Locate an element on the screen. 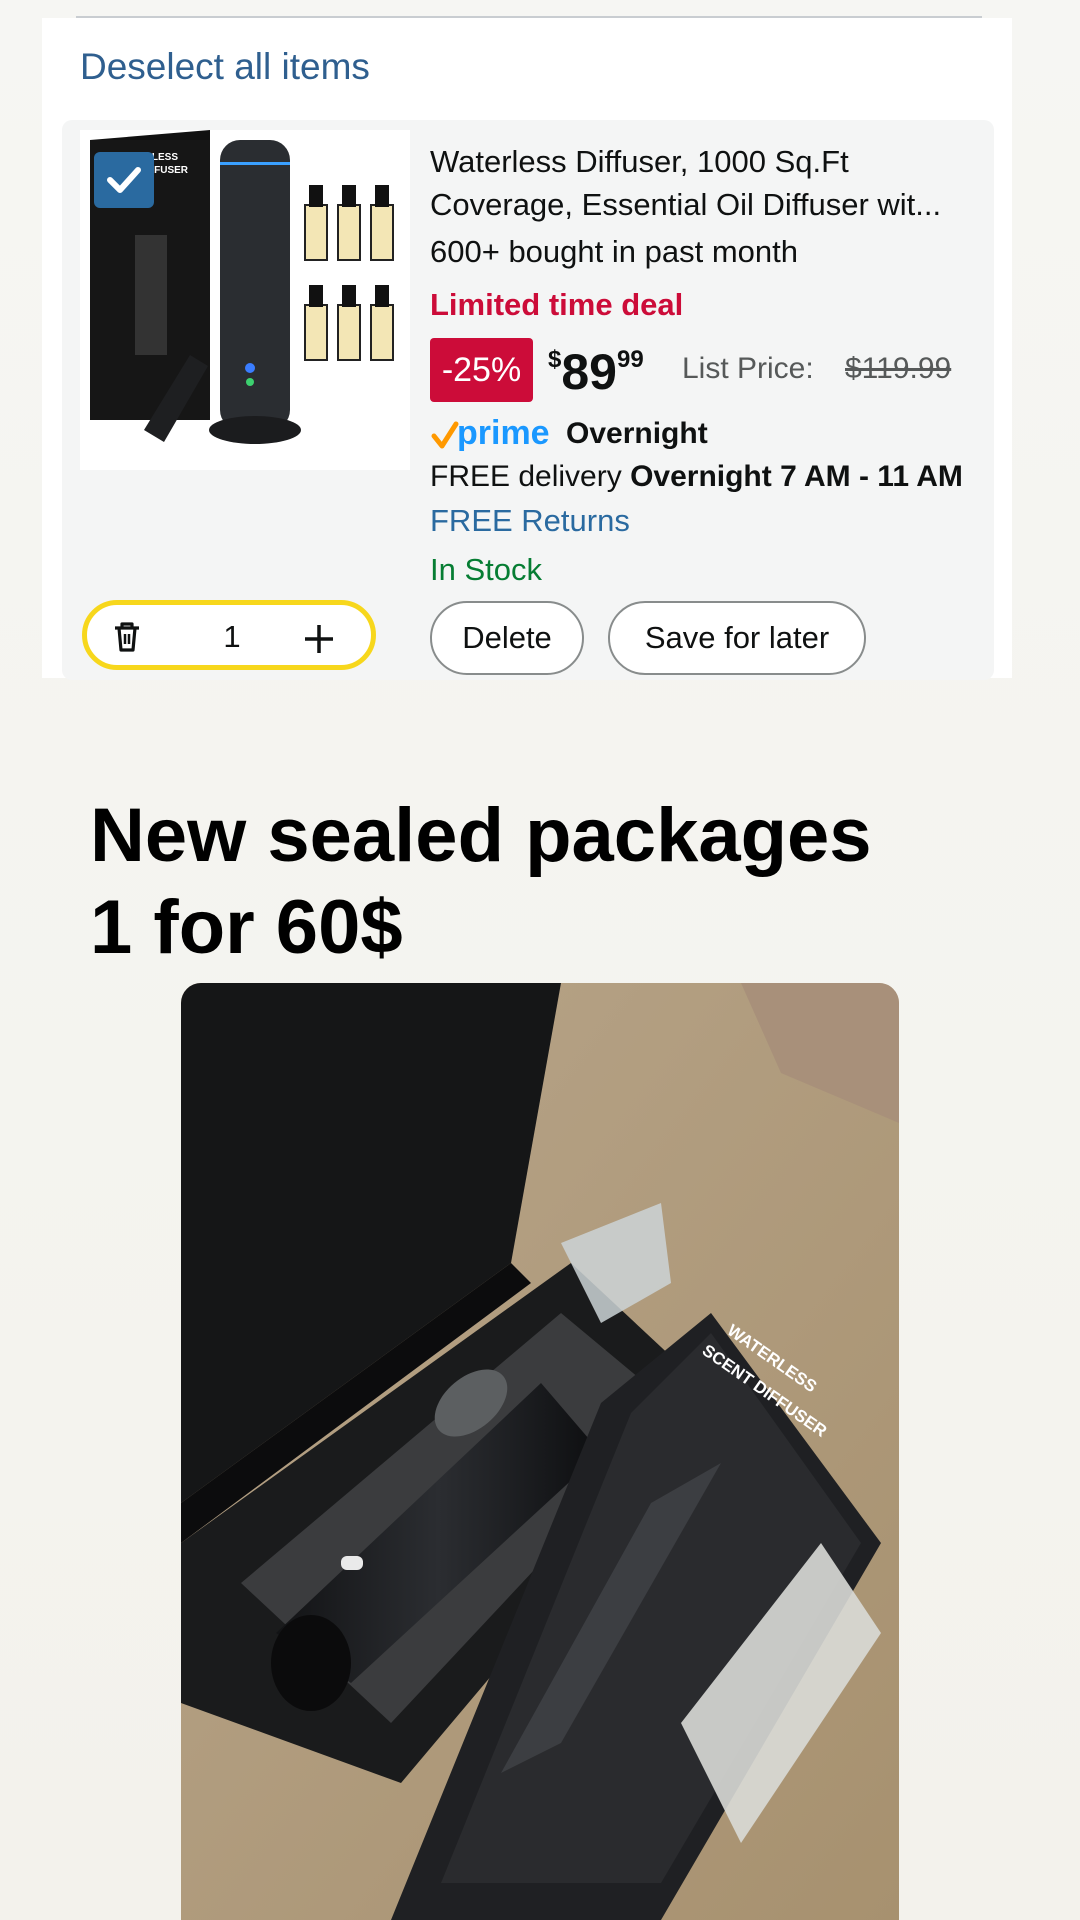 This screenshot has height=1920, width=1080. price-fraction: 99 is located at coordinates (630, 359).